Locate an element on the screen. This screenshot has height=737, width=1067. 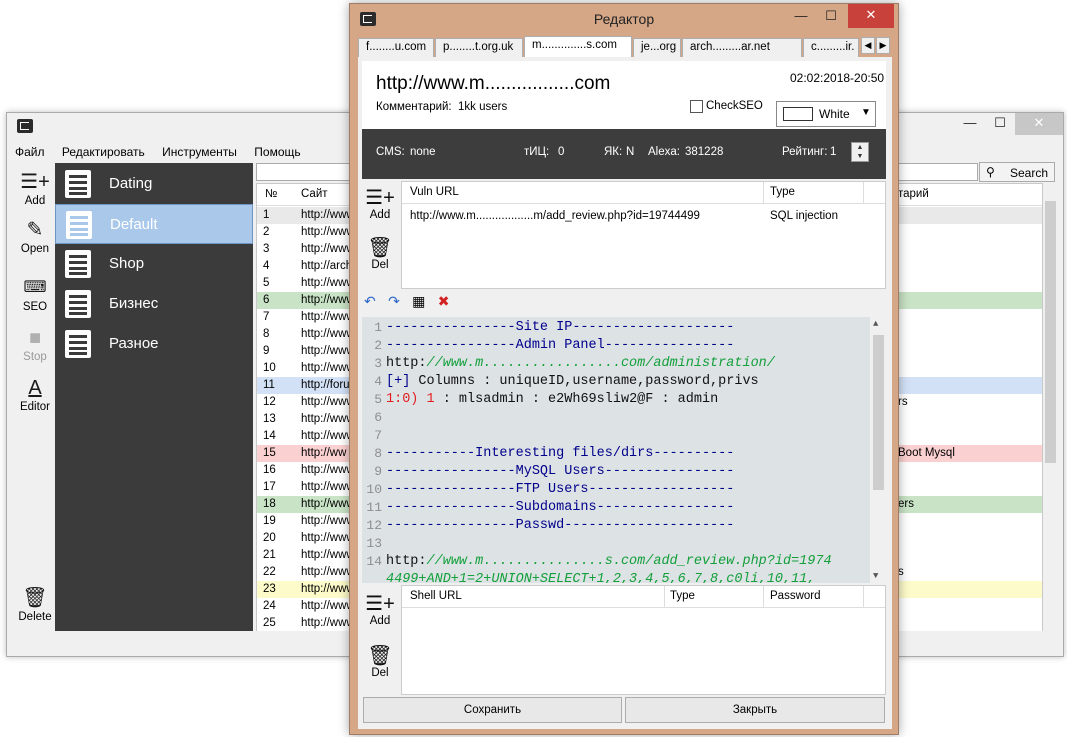
add-button: ☰+ Add is located at coordinates (35, 189).